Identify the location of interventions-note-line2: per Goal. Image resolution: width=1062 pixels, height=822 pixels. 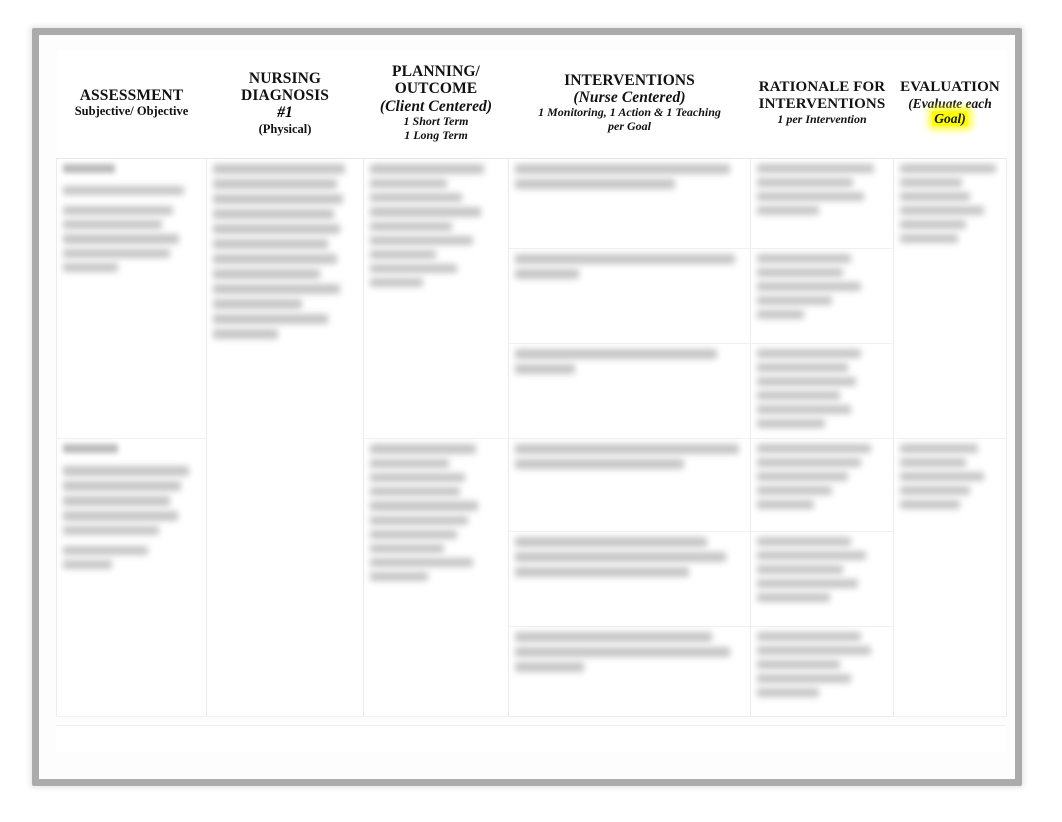
(629, 126).